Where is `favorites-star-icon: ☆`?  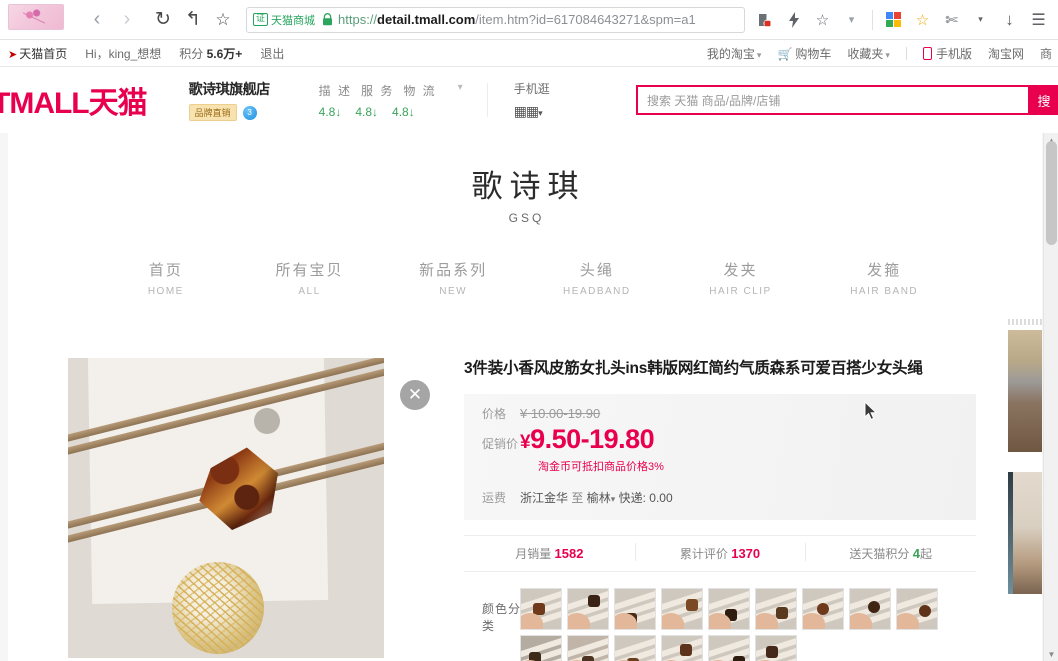 favorites-star-icon: ☆ is located at coordinates (922, 20).